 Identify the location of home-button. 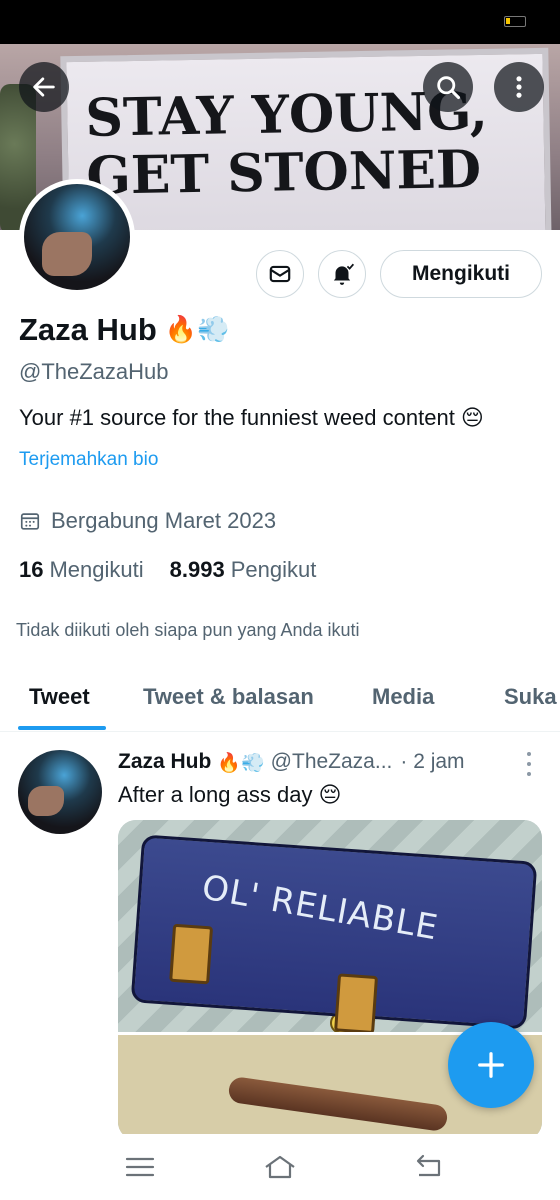
(280, 1167).